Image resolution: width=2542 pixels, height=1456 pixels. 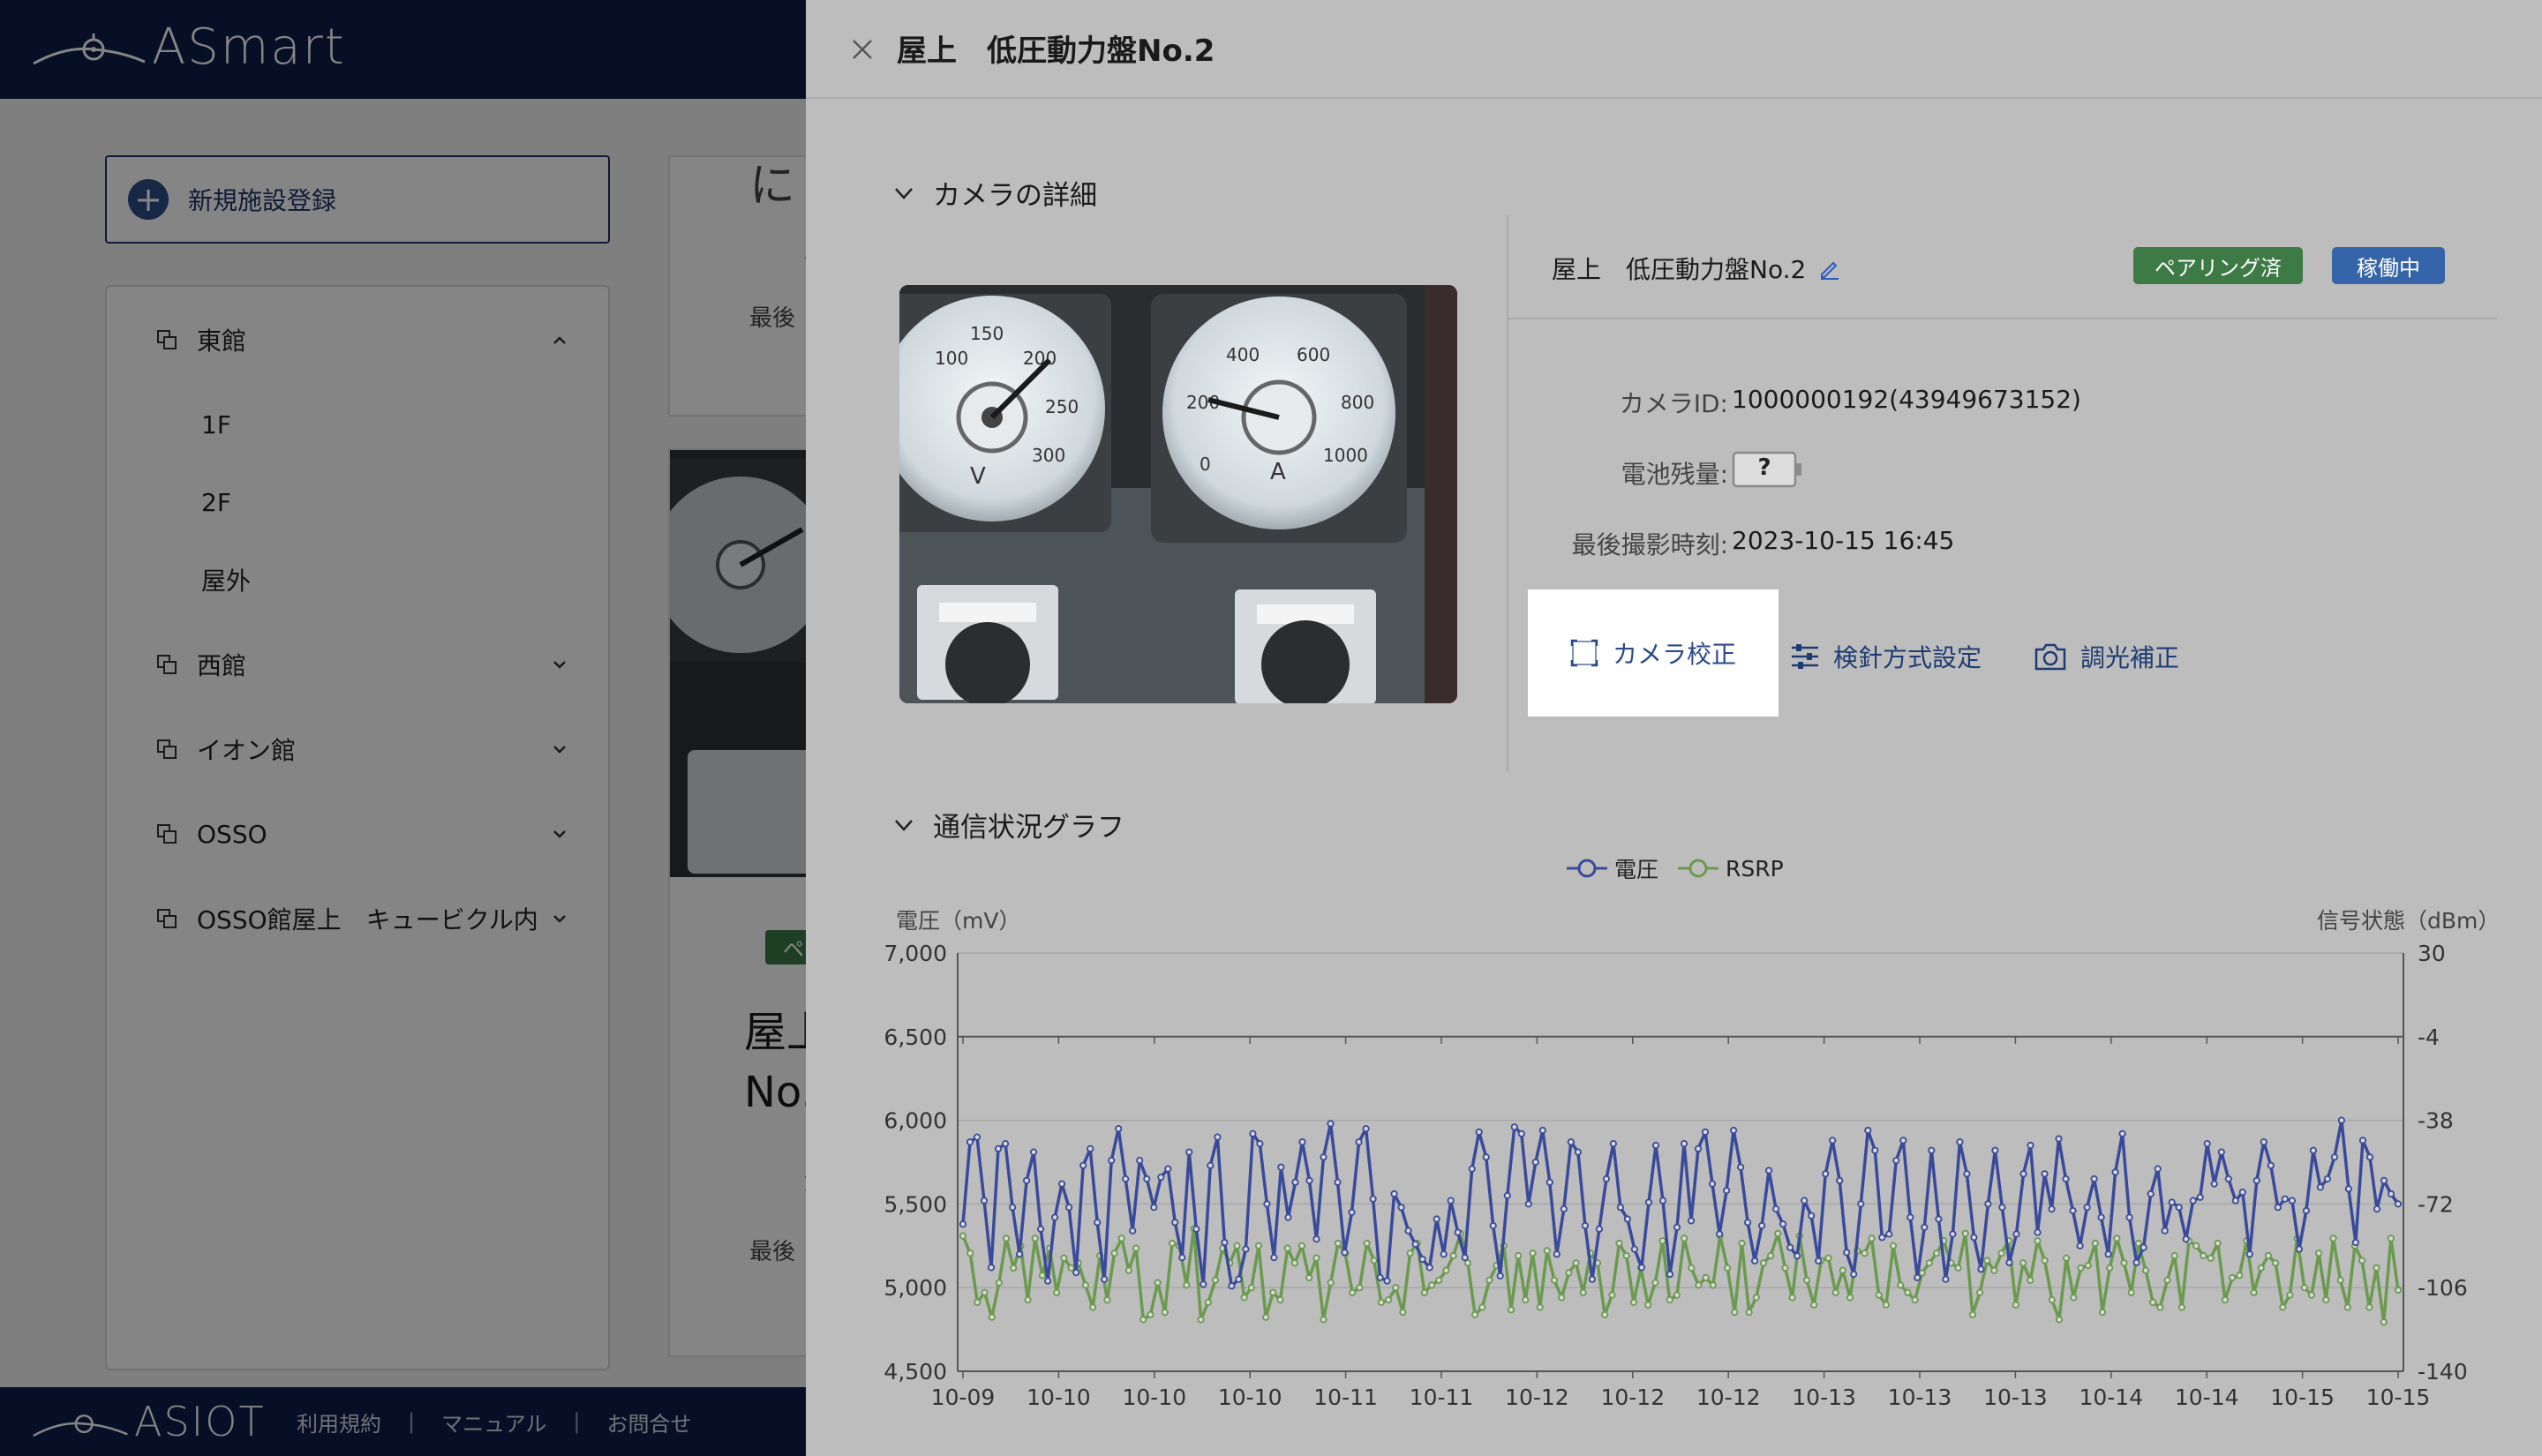 I want to click on legend-item-rsrp: RSRP, so click(x=1730, y=868).